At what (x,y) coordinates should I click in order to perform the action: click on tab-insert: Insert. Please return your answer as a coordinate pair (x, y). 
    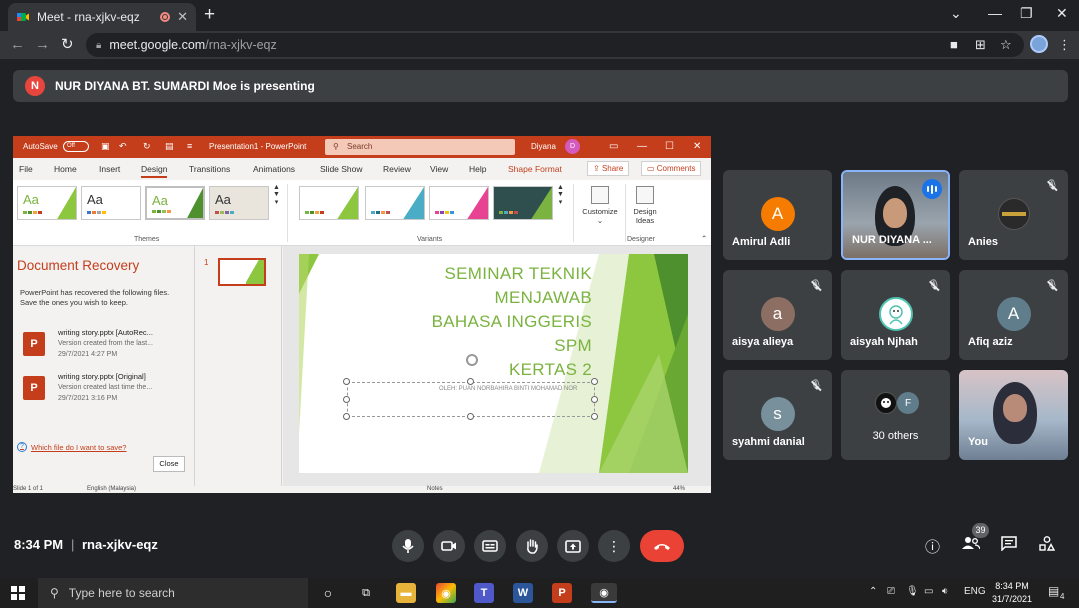
    Looking at the image, I should click on (109, 169).